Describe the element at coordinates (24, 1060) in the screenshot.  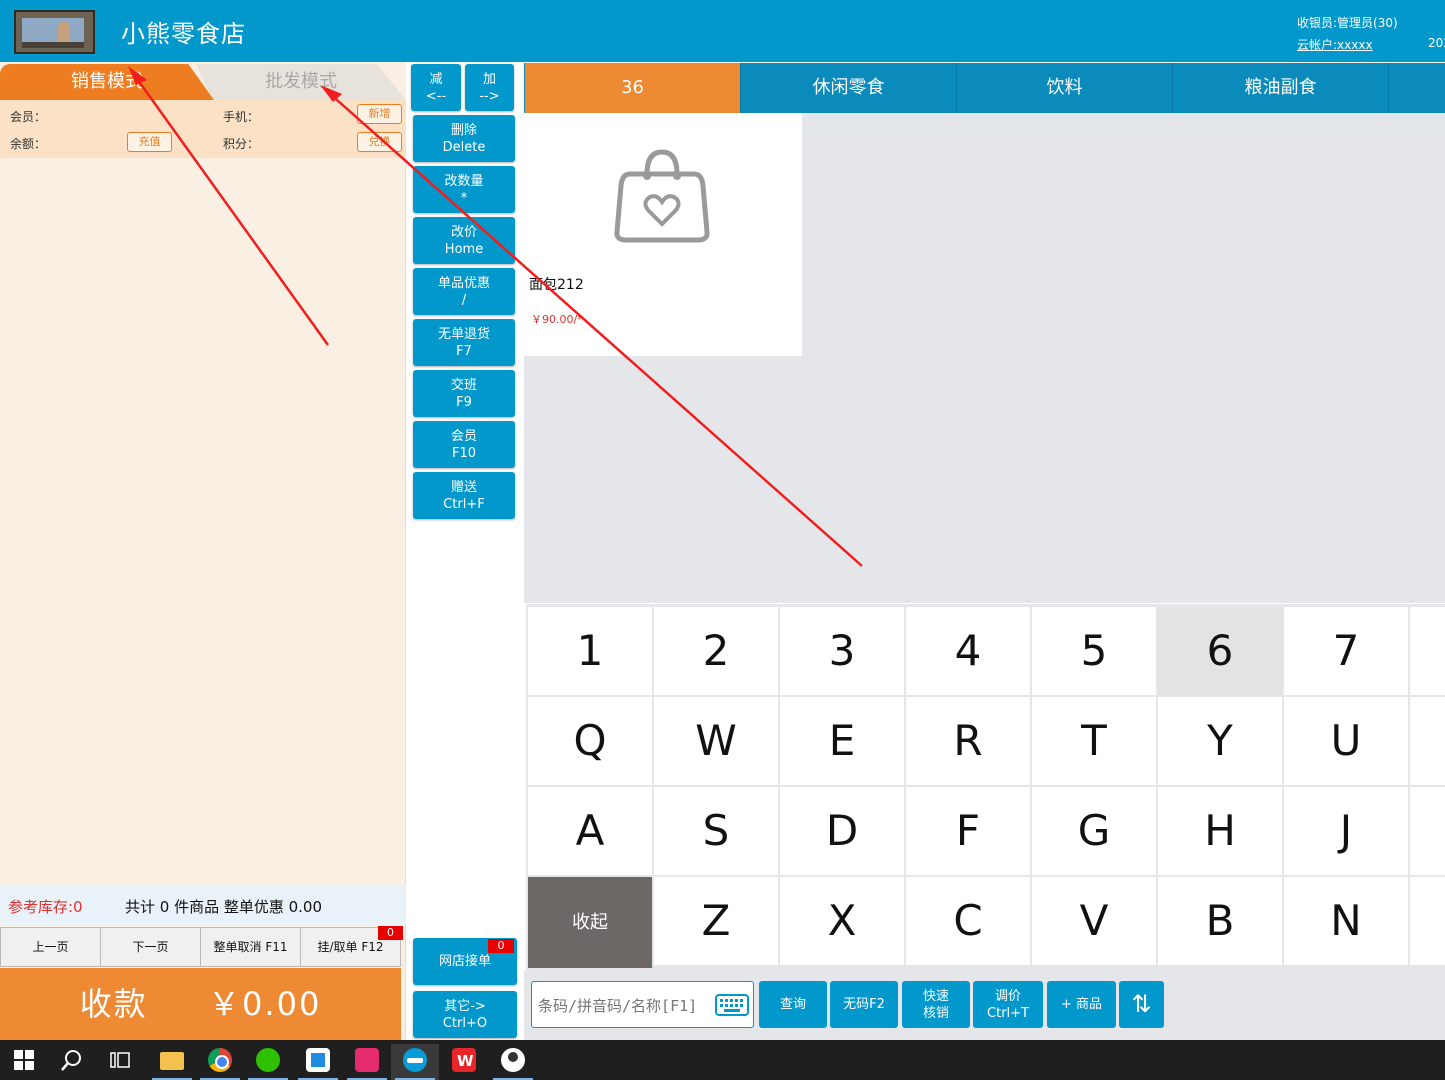
I see `windows-start-icon` at that location.